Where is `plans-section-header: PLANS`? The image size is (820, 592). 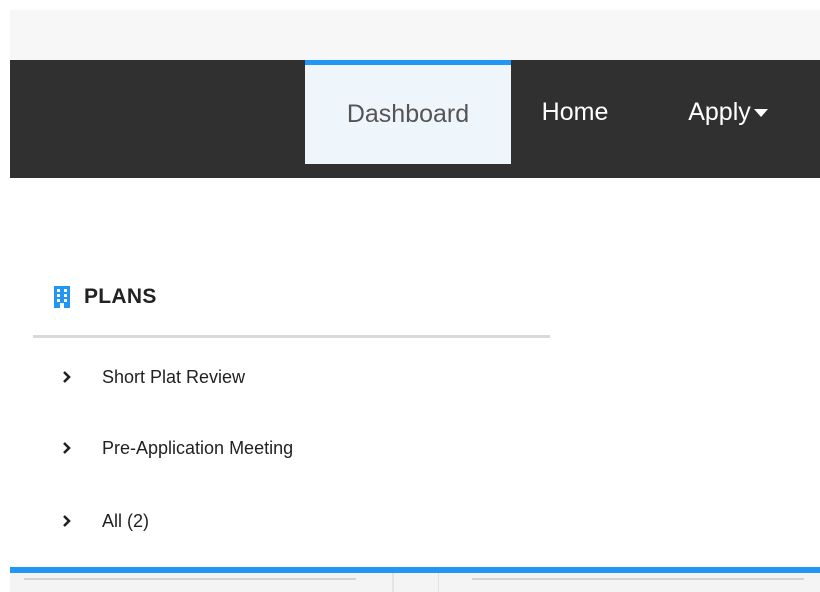
plans-section-header: PLANS is located at coordinates (105, 297).